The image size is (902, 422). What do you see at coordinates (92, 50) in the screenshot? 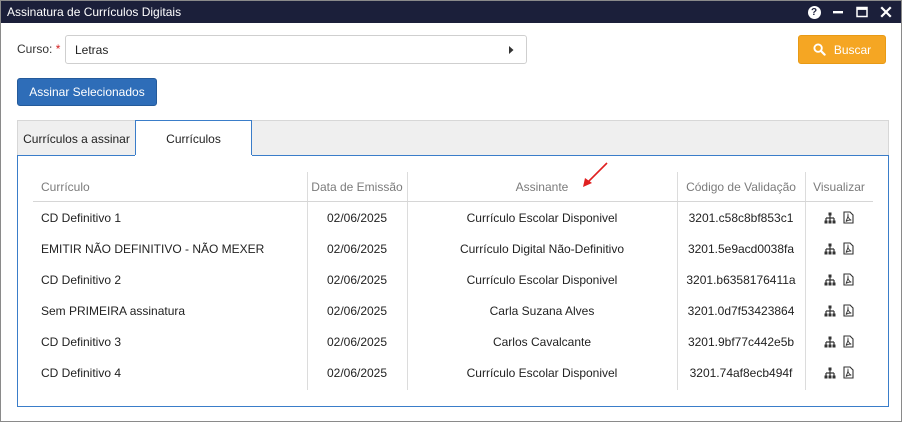
I see `curso-select-value: Letras` at bounding box center [92, 50].